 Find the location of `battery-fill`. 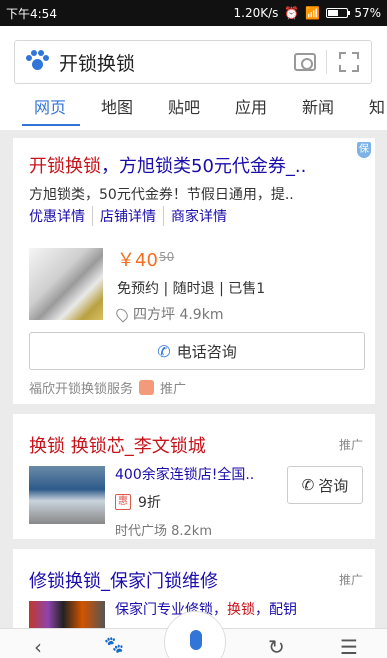

battery-fill is located at coordinates (333, 13).